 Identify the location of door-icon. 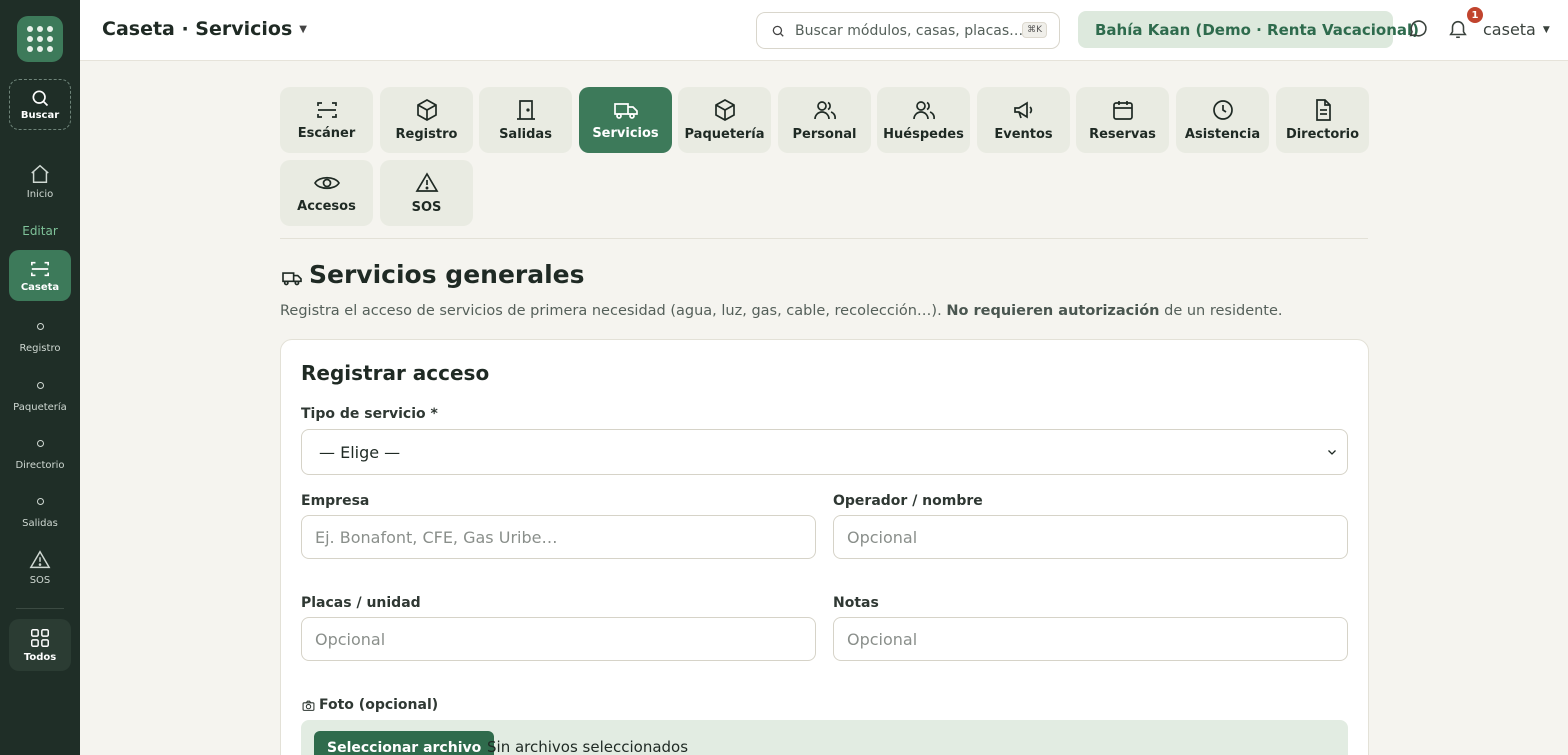
(525, 110).